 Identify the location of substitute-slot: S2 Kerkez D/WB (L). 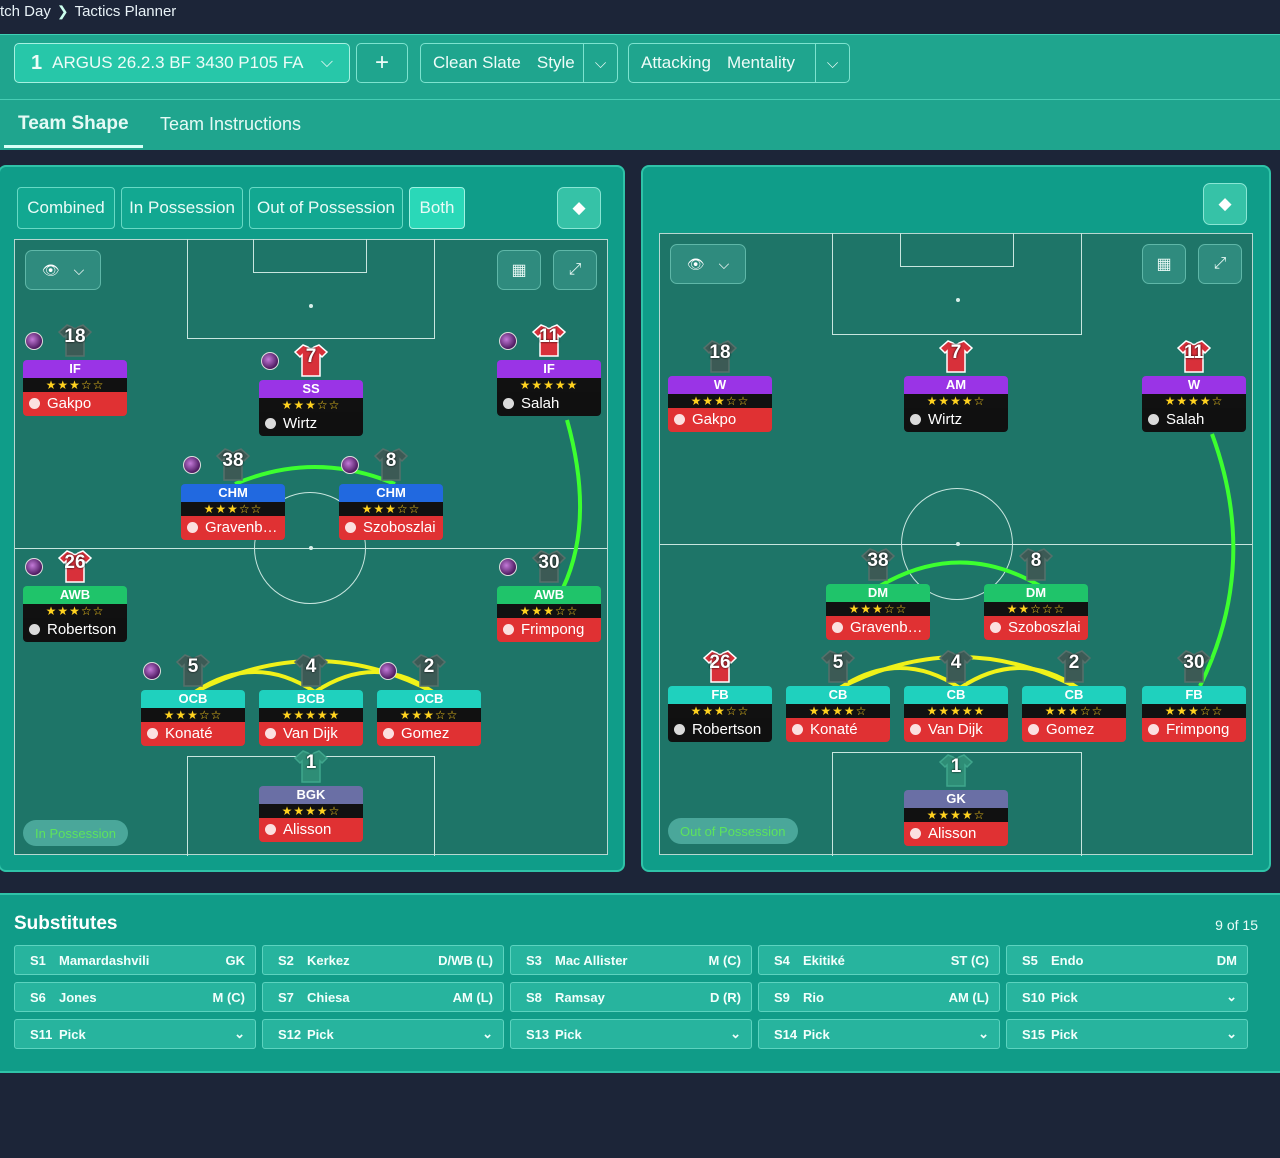
(383, 960).